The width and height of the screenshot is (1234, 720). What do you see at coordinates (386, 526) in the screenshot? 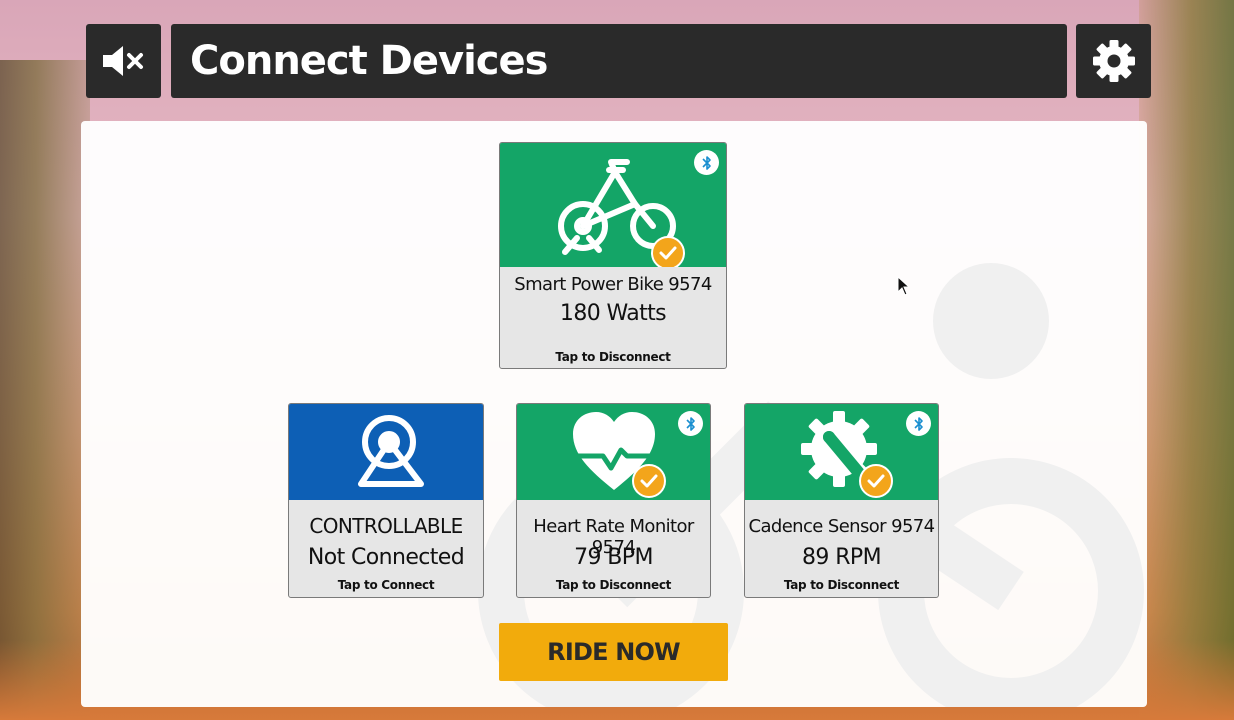
I see `device-name: CONTROLLABLE` at bounding box center [386, 526].